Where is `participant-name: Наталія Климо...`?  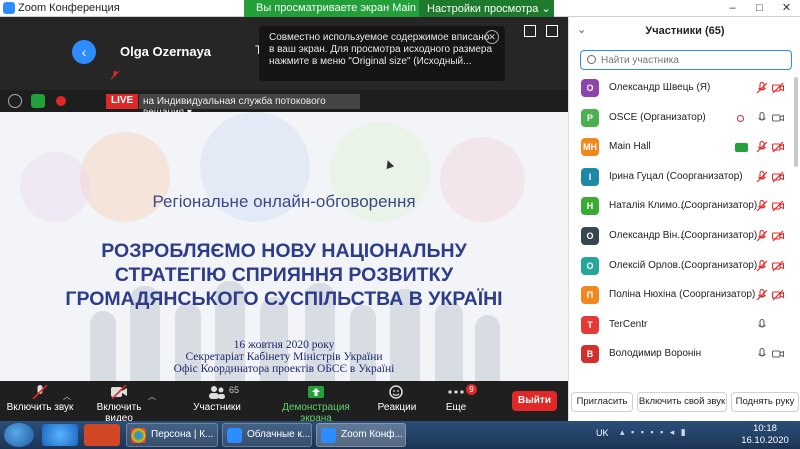 participant-name: Наталія Климо... is located at coordinates (647, 206).